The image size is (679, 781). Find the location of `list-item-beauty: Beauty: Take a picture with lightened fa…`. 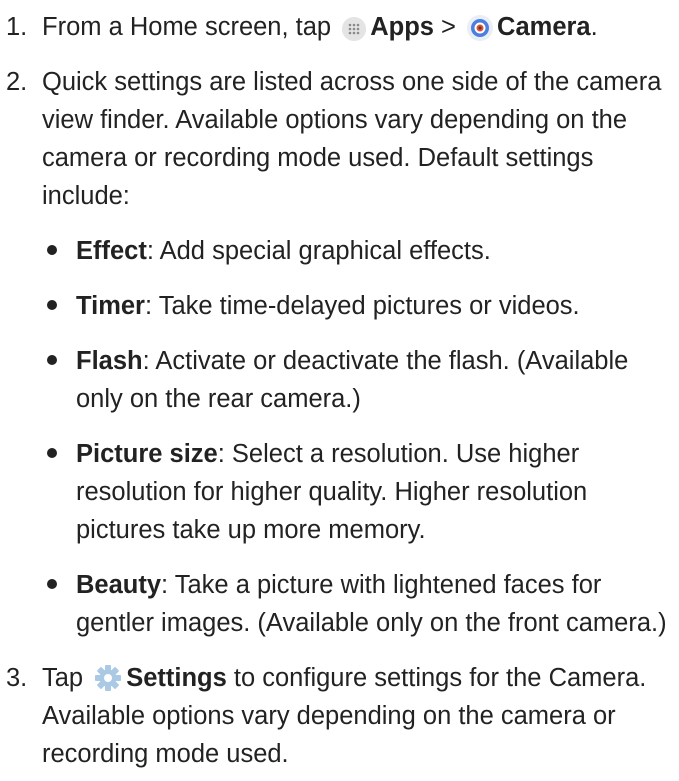

list-item-beauty: Beauty: Take a picture with lightened fa… is located at coordinates (357, 604).